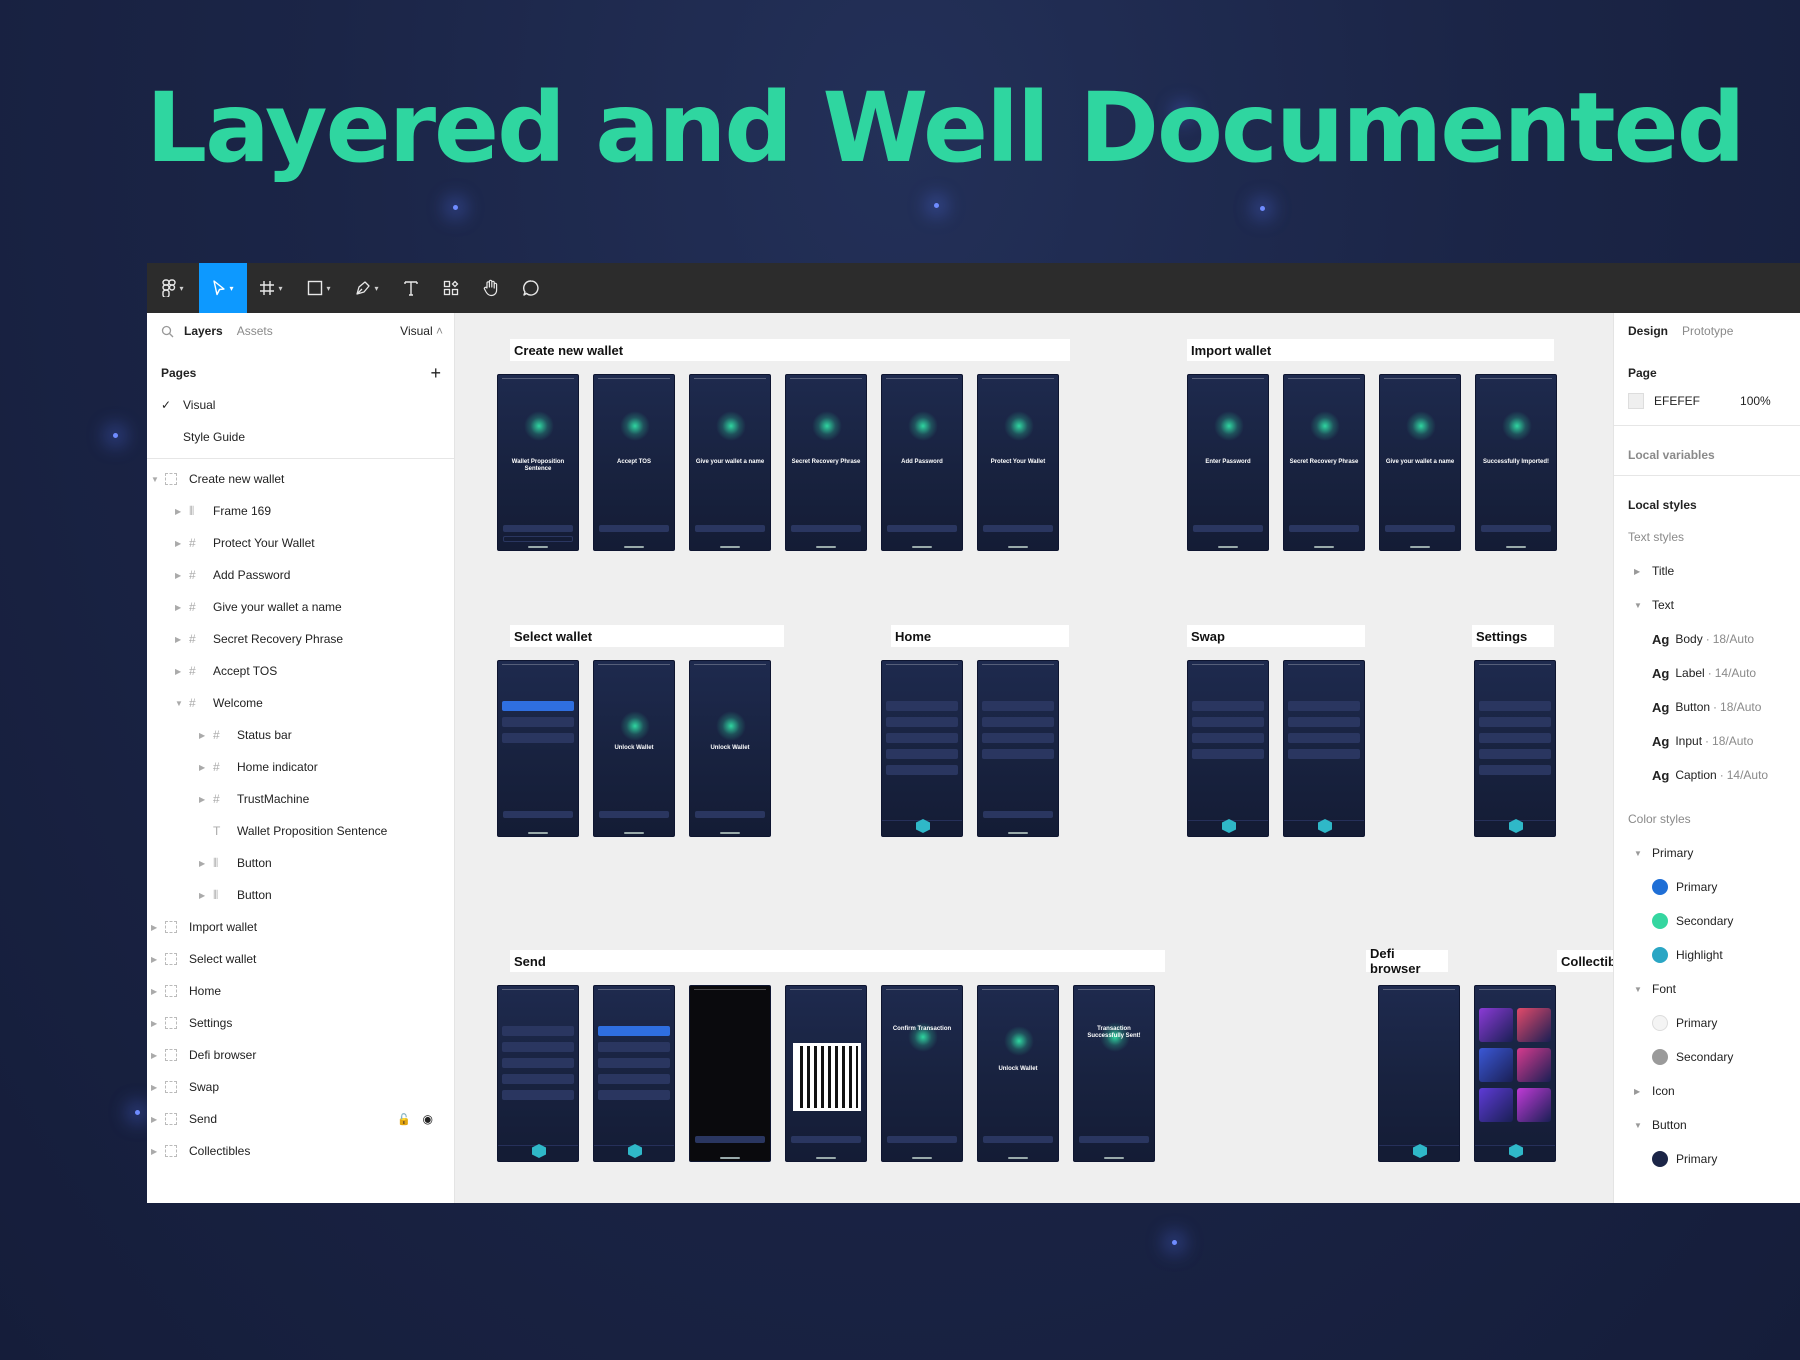  Describe the element at coordinates (531, 288) in the screenshot. I see `comment-tool-button` at that location.